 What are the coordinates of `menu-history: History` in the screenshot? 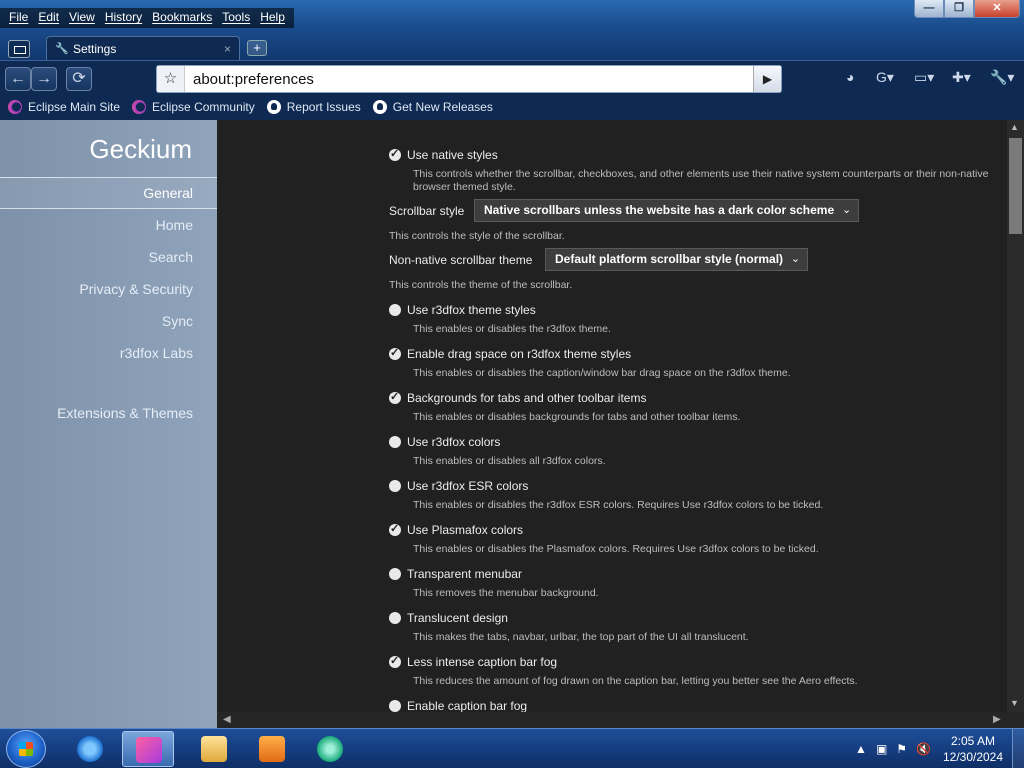 It's located at (123, 18).